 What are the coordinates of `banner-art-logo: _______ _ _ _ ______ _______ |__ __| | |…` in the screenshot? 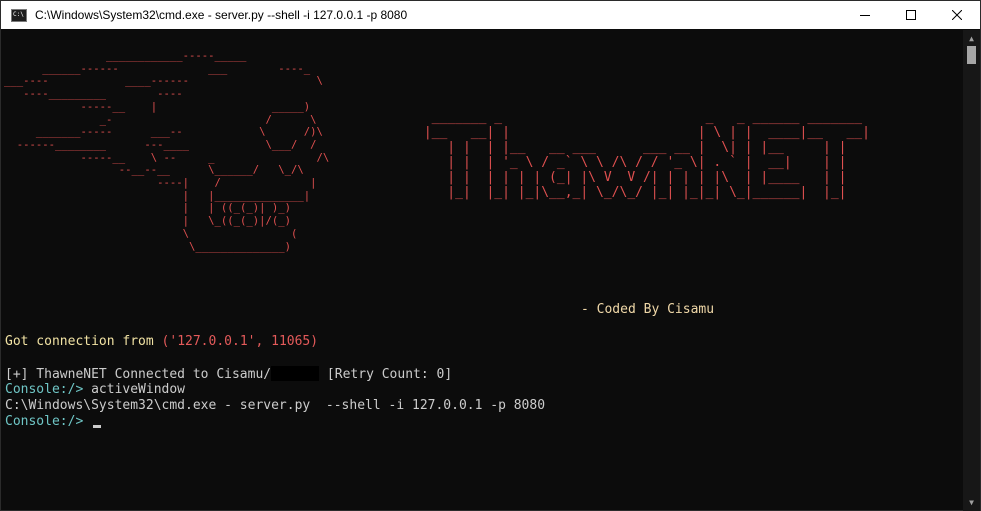 It's located at (646, 155).